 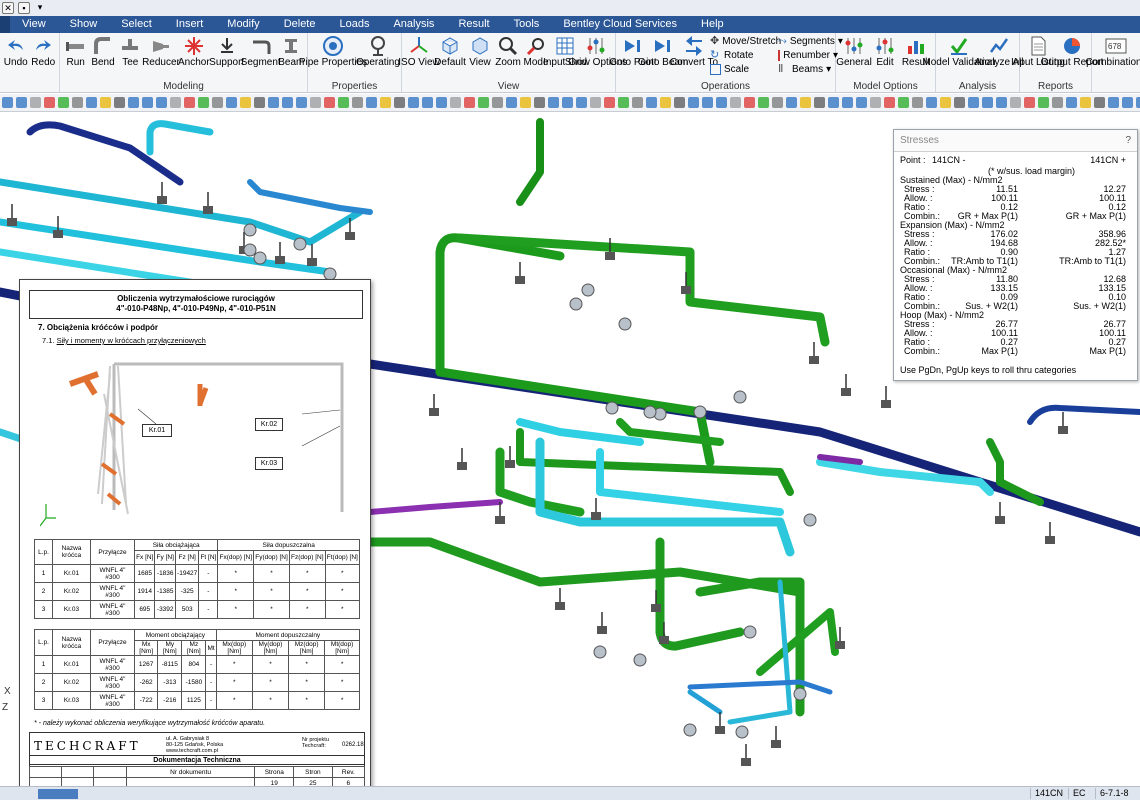 I want to click on renumber-button: Renumber ▾, so click(x=808, y=55).